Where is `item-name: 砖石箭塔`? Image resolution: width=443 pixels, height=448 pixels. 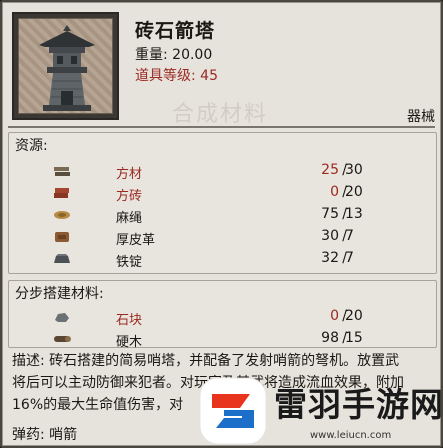 item-name: 砖石箭塔 is located at coordinates (175, 31).